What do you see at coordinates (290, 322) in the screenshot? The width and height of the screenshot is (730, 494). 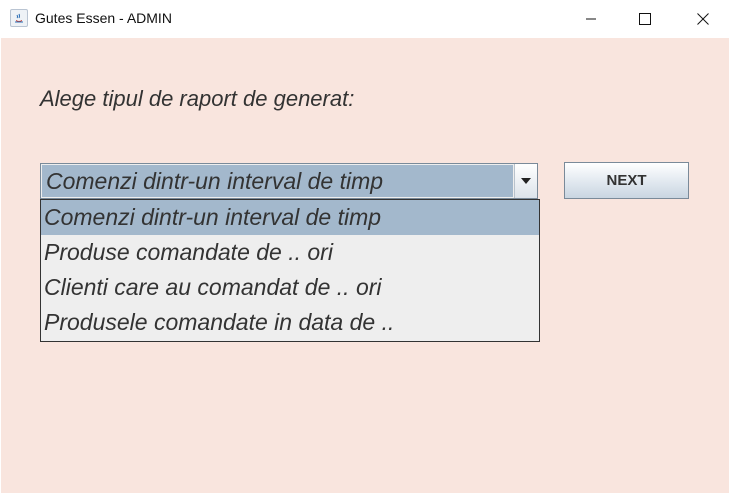 I see `option-produsele-data: Produsele comandate in data de ..` at bounding box center [290, 322].